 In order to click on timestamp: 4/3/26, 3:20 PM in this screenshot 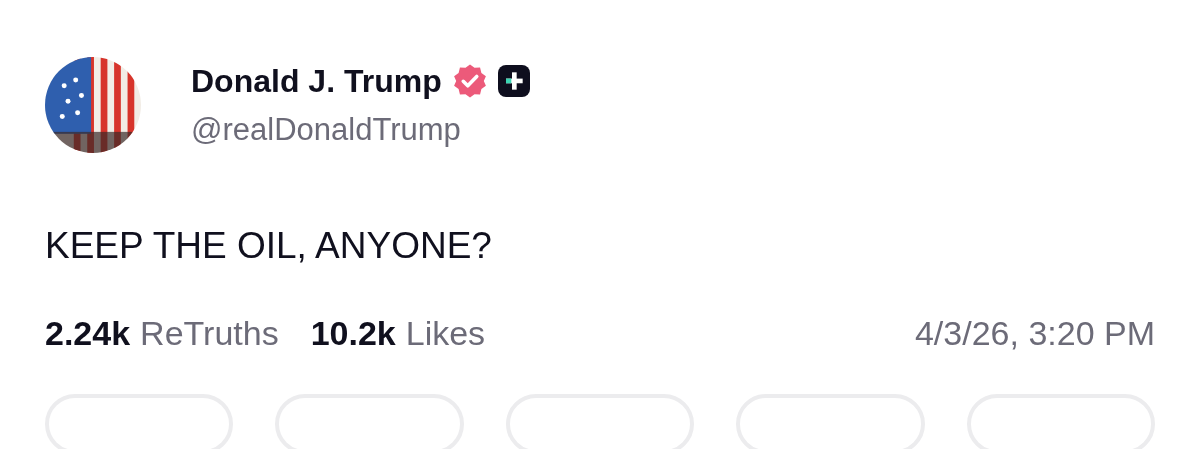, I will do `click(1034, 333)`.